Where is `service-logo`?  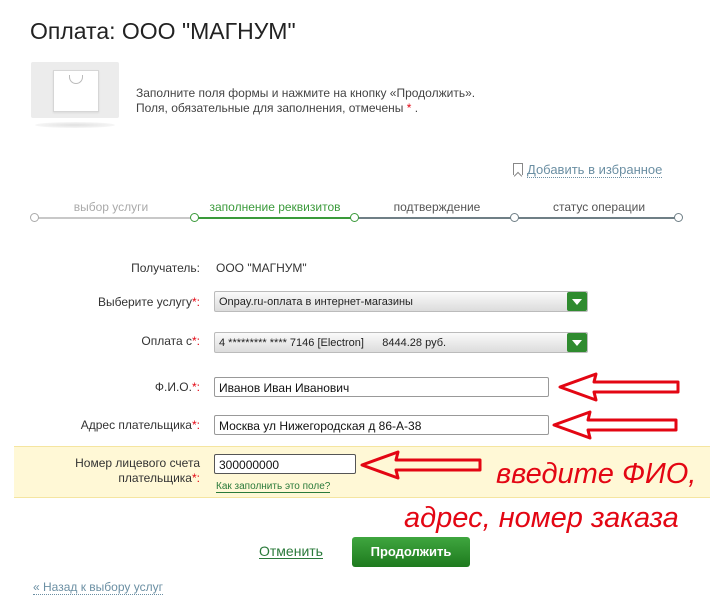 service-logo is located at coordinates (75, 95).